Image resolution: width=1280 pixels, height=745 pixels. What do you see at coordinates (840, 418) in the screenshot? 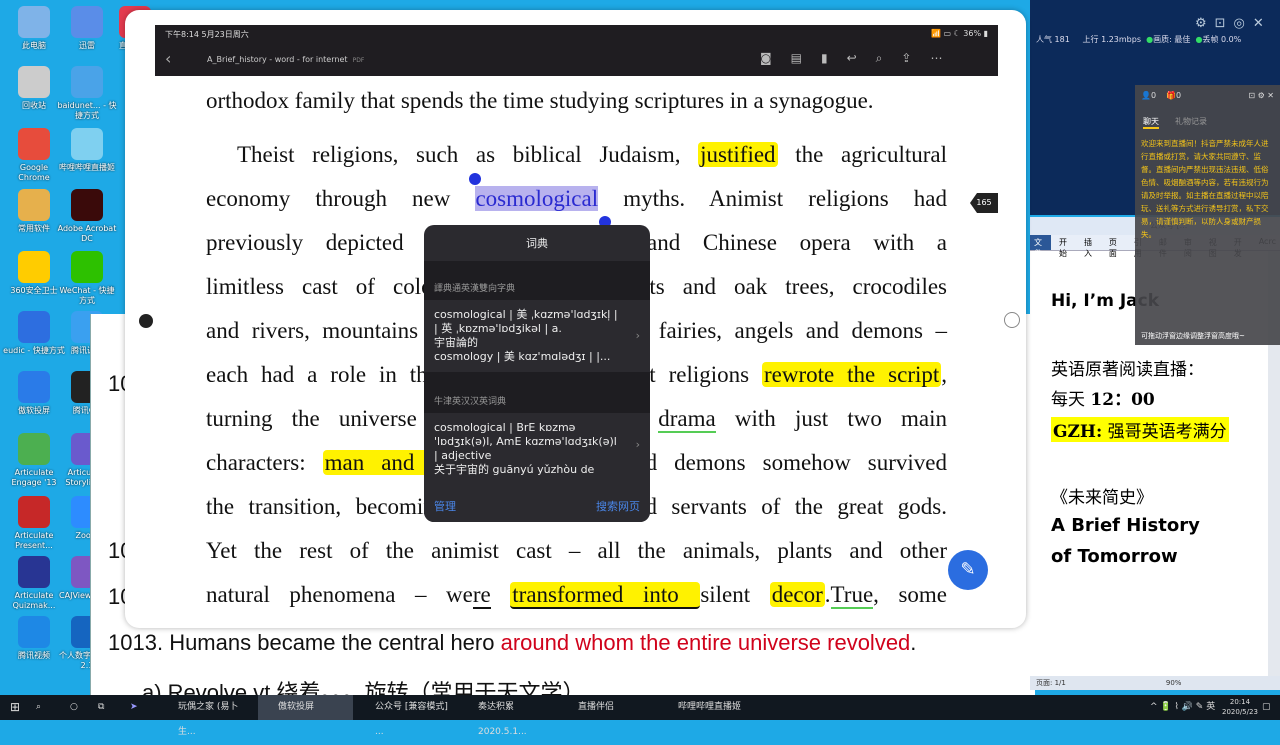
I see `text-run: with just two main` at bounding box center [840, 418].